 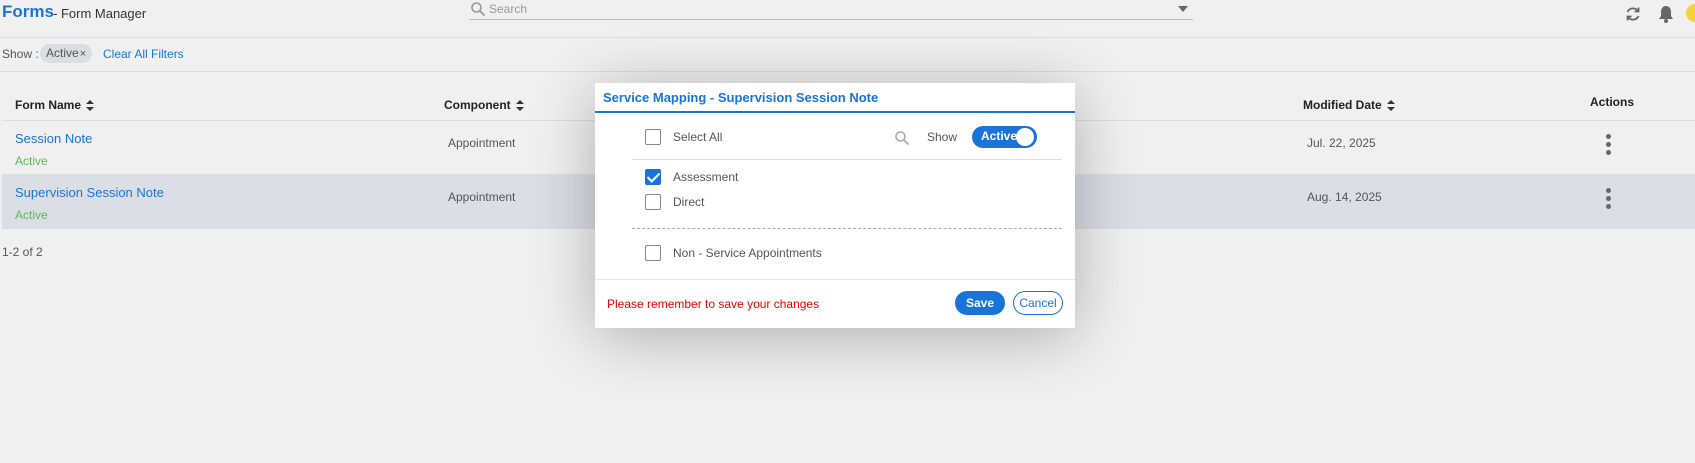 What do you see at coordinates (653, 253) in the screenshot?
I see `non-service-checkbox` at bounding box center [653, 253].